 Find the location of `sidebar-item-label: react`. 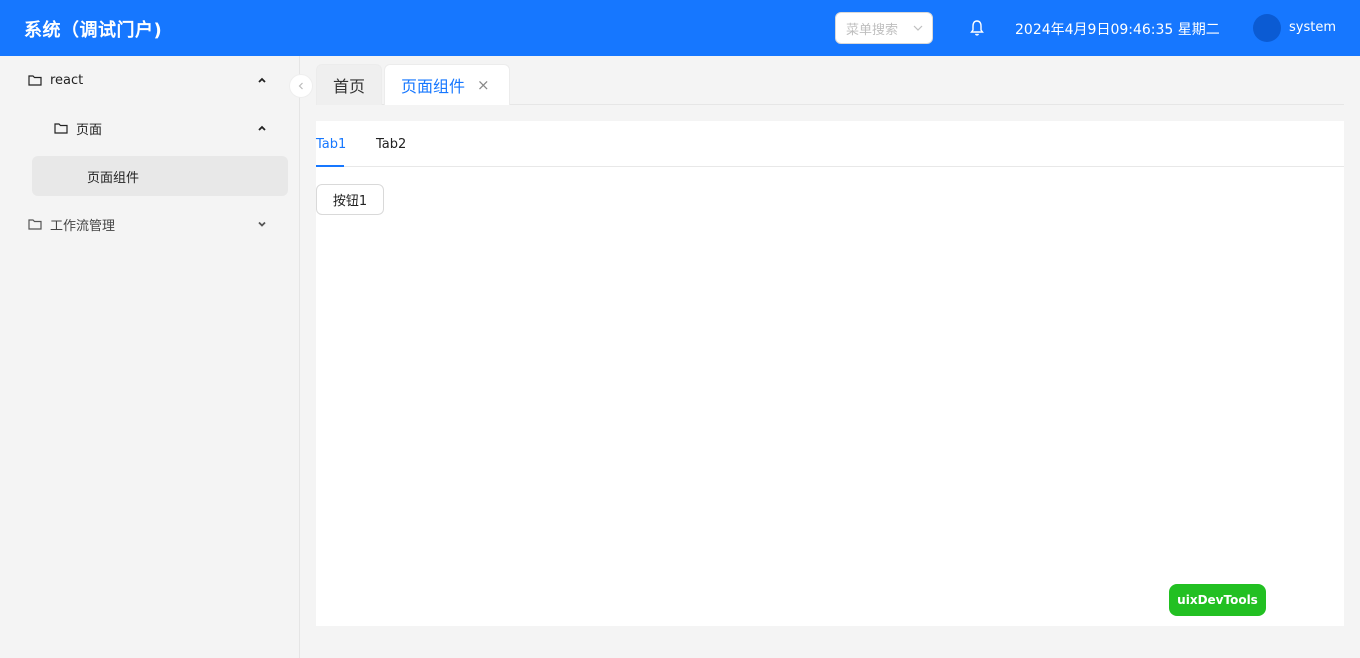

sidebar-item-label: react is located at coordinates (67, 80).